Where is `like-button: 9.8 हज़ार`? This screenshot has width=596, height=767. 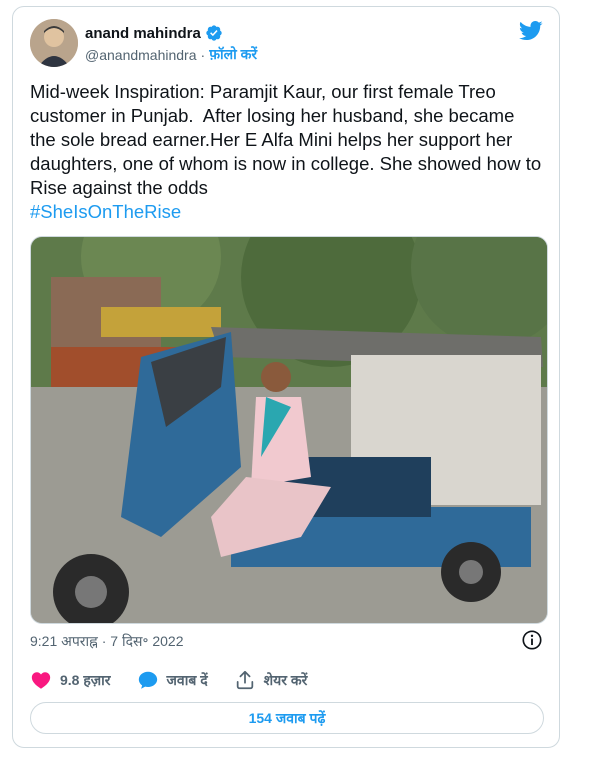 like-button: 9.8 हज़ार is located at coordinates (70, 680).